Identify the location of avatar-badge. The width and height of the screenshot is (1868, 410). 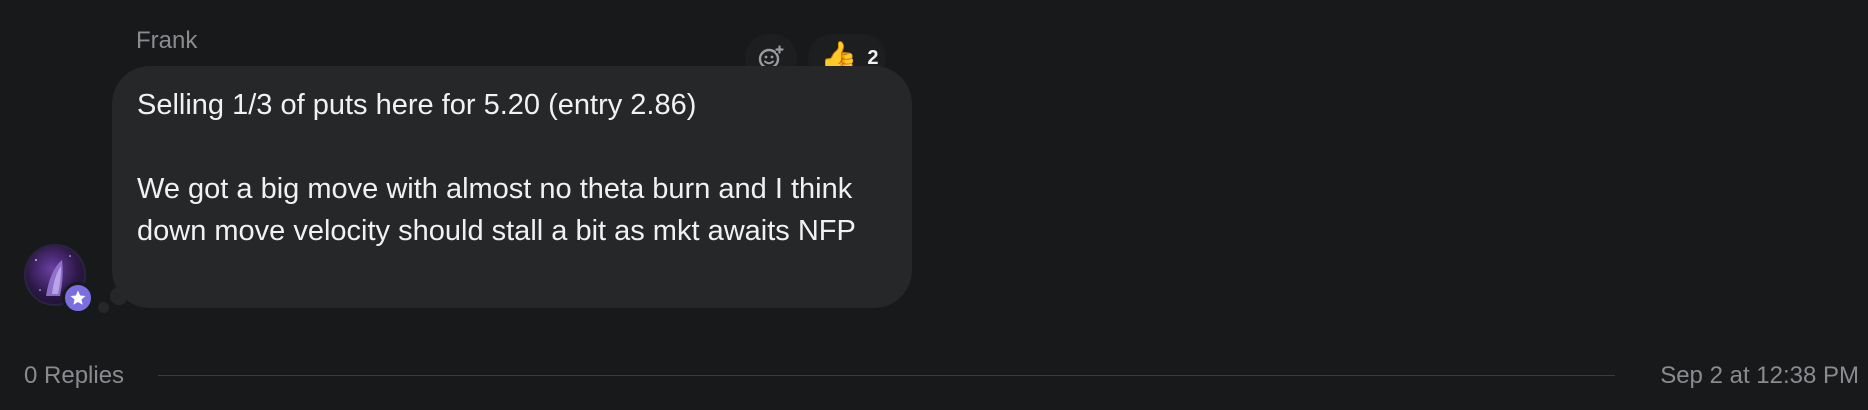
(78, 298).